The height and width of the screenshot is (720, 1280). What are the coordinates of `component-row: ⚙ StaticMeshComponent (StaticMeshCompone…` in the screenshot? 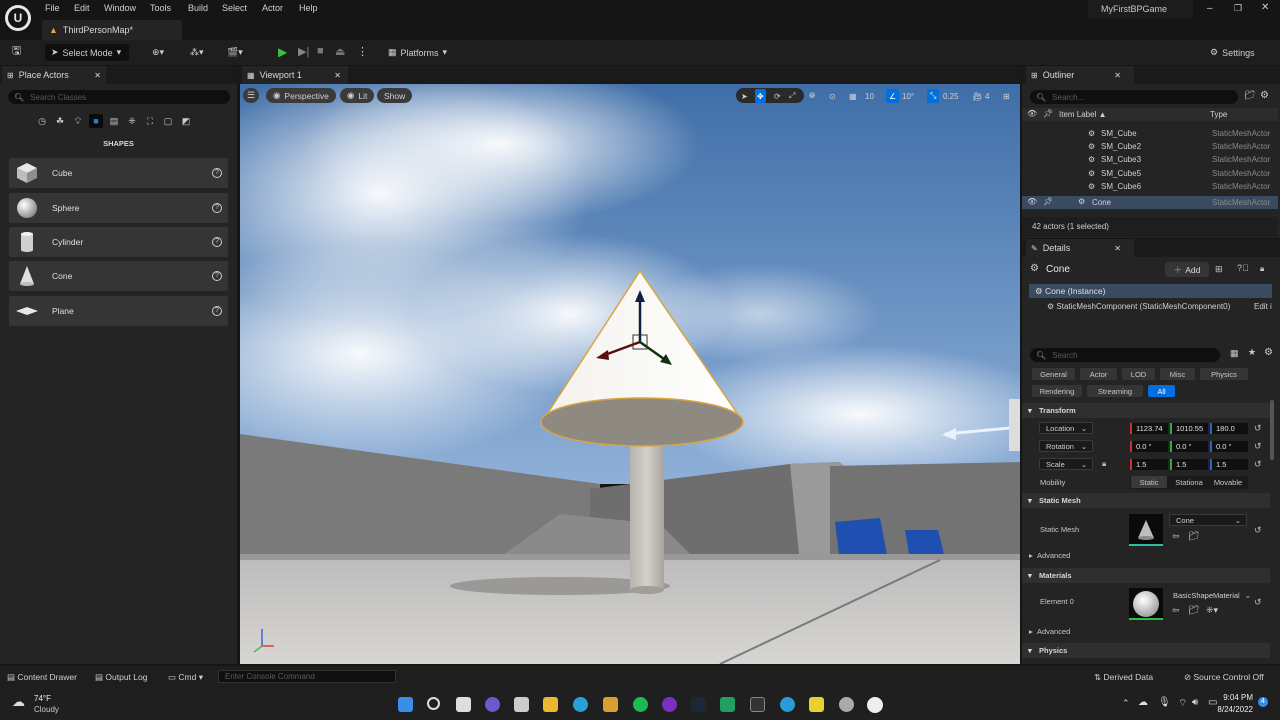 It's located at (1160, 308).